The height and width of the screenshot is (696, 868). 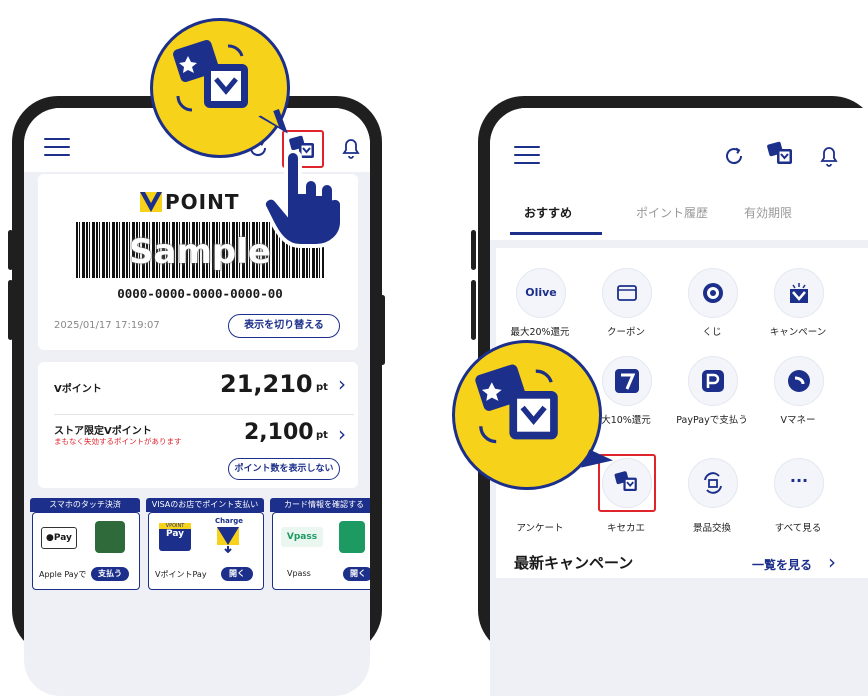 I want to click on coupon-button, so click(x=627, y=293).